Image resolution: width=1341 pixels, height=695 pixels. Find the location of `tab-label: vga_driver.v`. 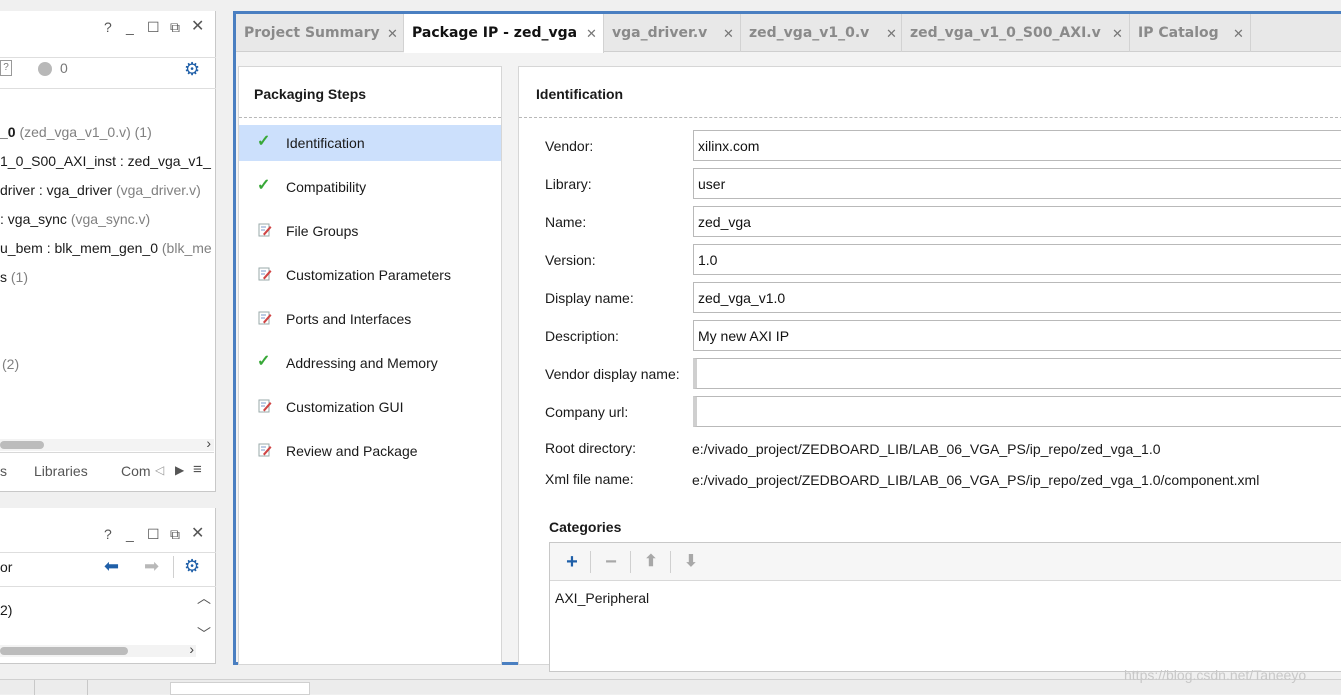

tab-label: vga_driver.v is located at coordinates (660, 33).